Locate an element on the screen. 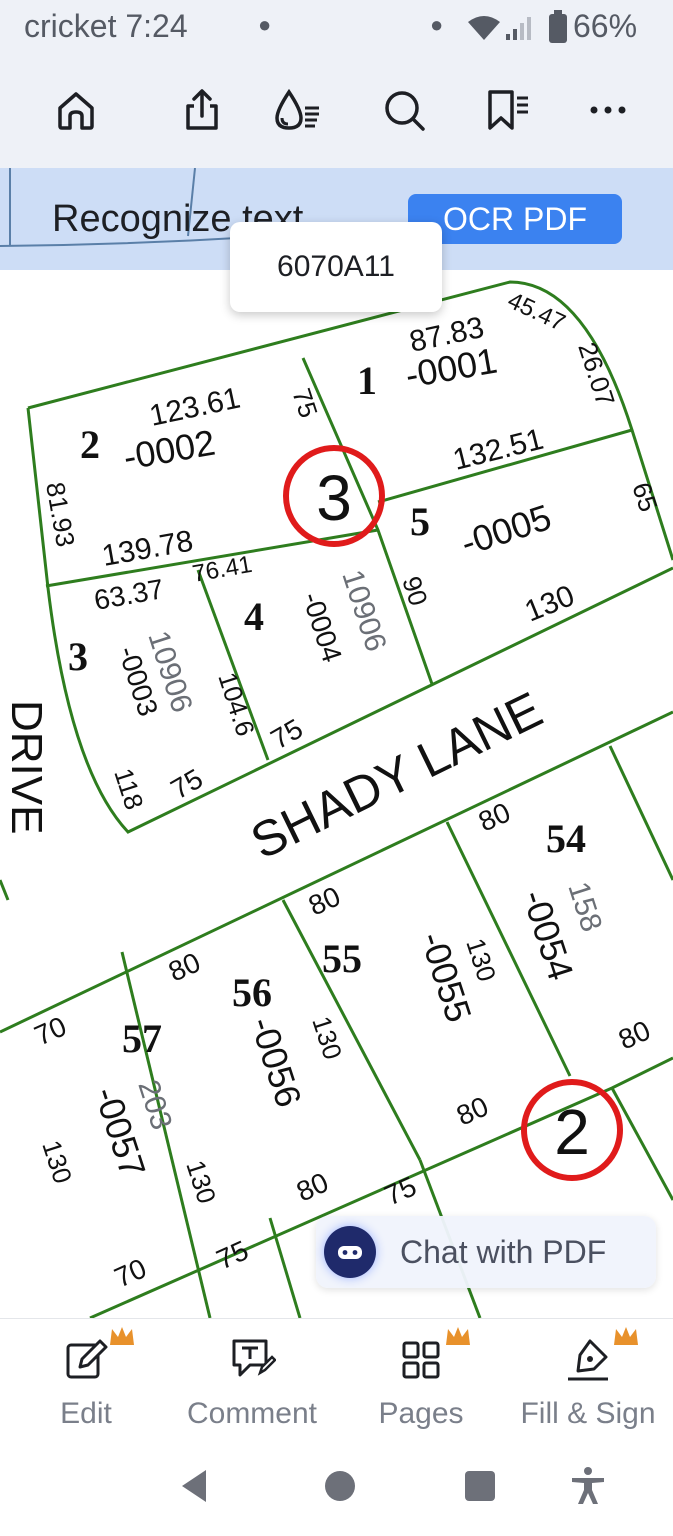  comment-button: Comment is located at coordinates (252, 1378).